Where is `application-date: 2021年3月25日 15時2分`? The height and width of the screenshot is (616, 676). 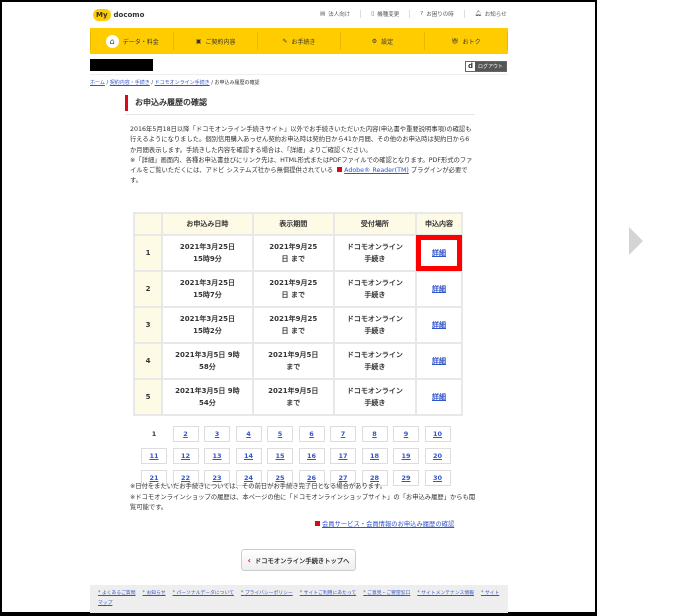
application-date: 2021年3月25日 15時2分 is located at coordinates (207, 325).